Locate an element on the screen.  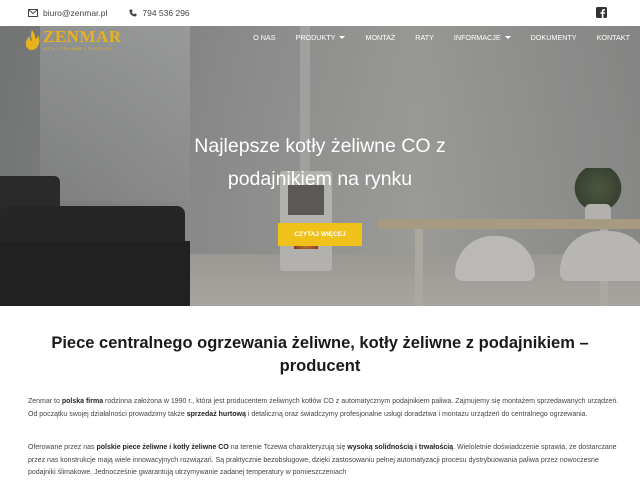
nav-label: RATY is located at coordinates (424, 37).